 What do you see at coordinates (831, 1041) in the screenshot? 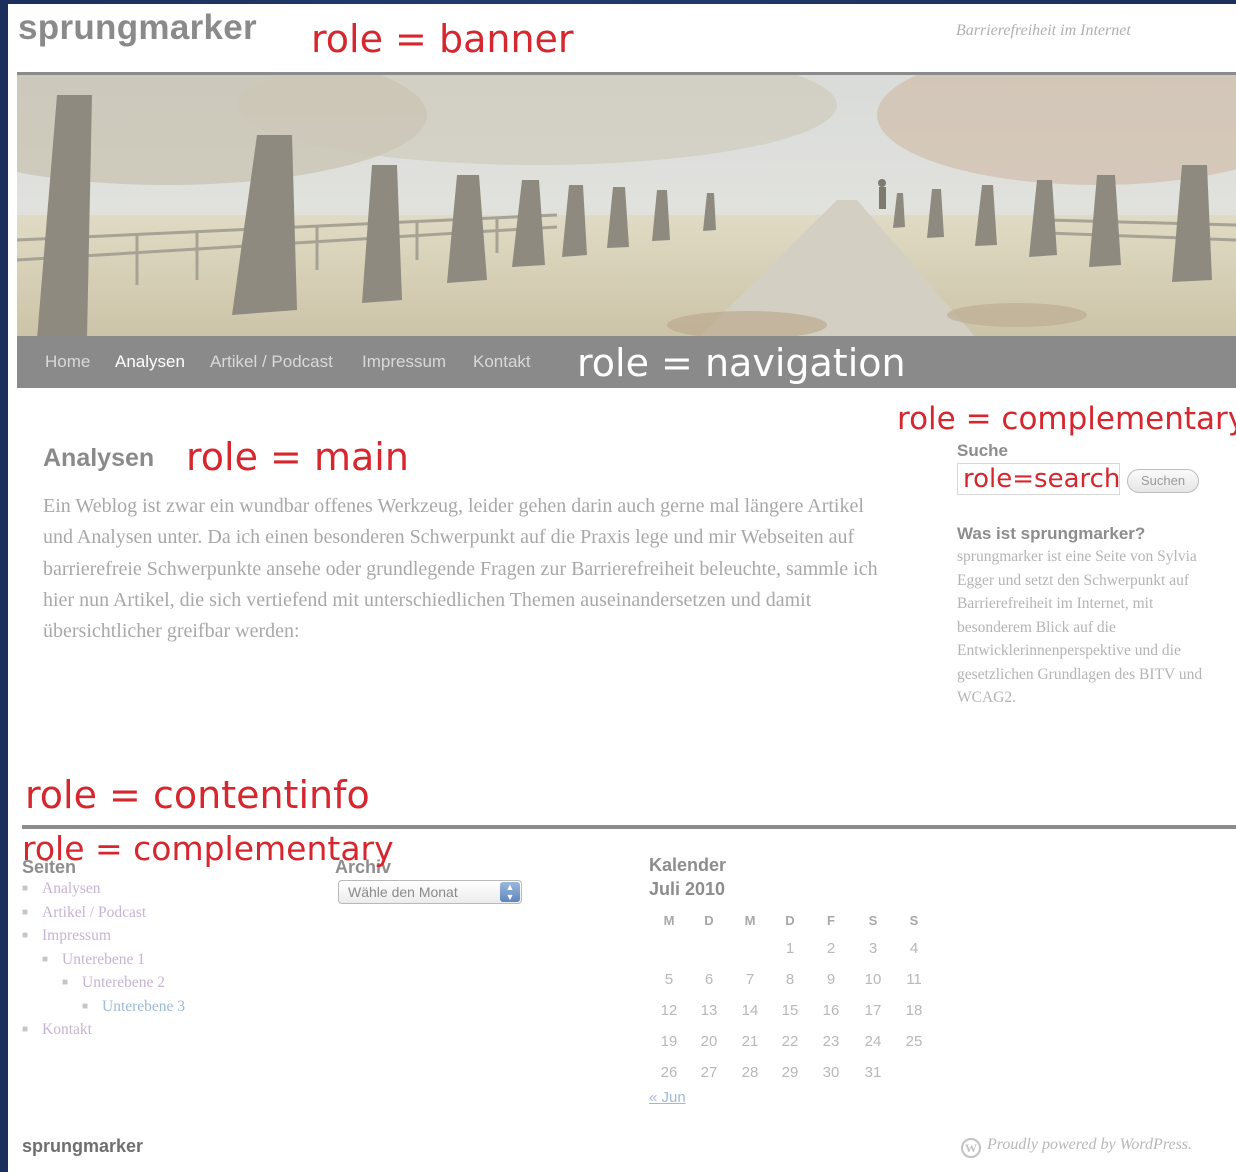
I see `calendar-day: 23` at bounding box center [831, 1041].